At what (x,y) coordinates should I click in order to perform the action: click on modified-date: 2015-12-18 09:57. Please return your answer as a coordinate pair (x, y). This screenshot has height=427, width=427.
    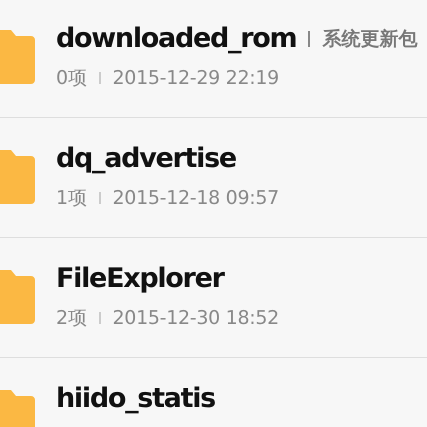
    Looking at the image, I should click on (195, 198).